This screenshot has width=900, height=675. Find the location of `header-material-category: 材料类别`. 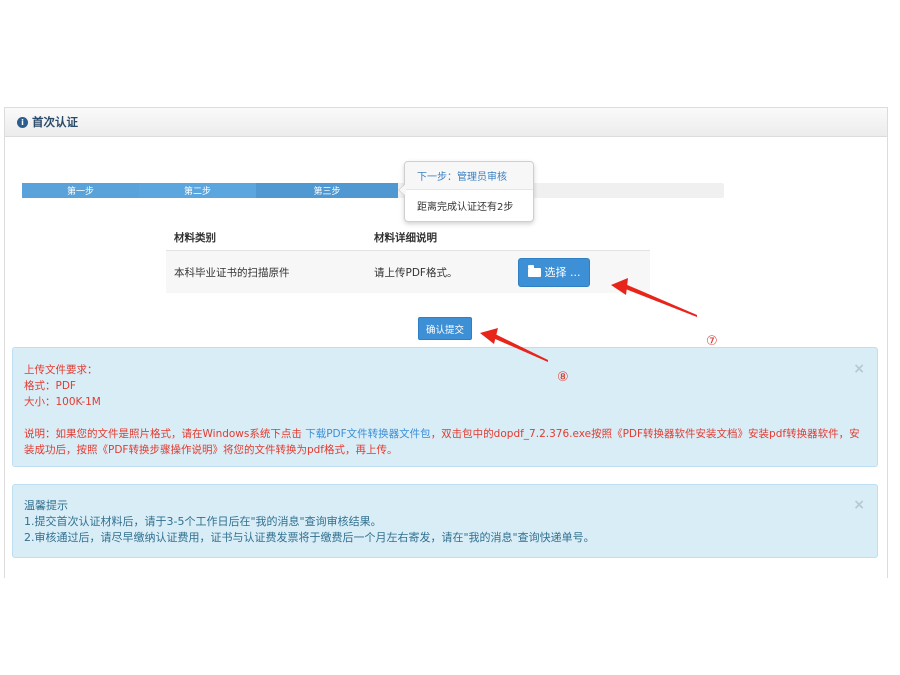

header-material-category: 材料类别 is located at coordinates (195, 237).